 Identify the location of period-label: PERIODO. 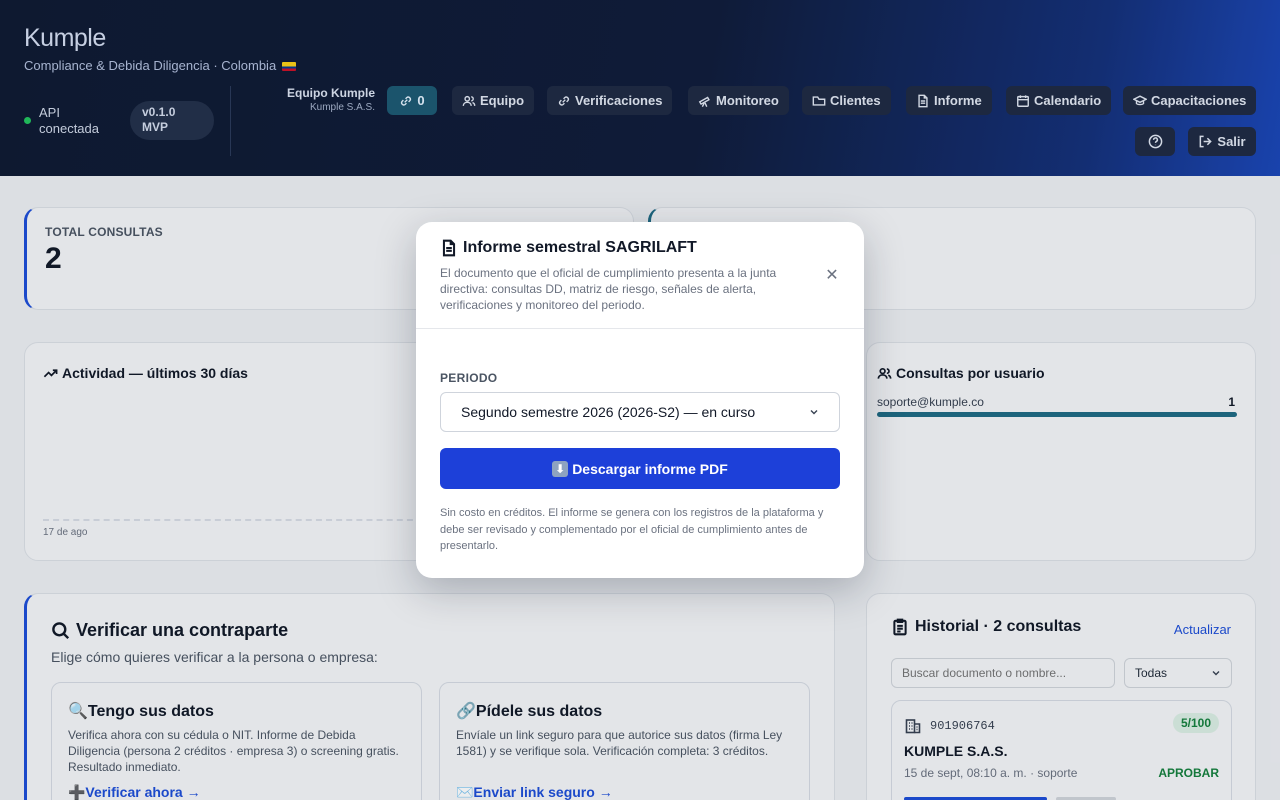
(469, 378).